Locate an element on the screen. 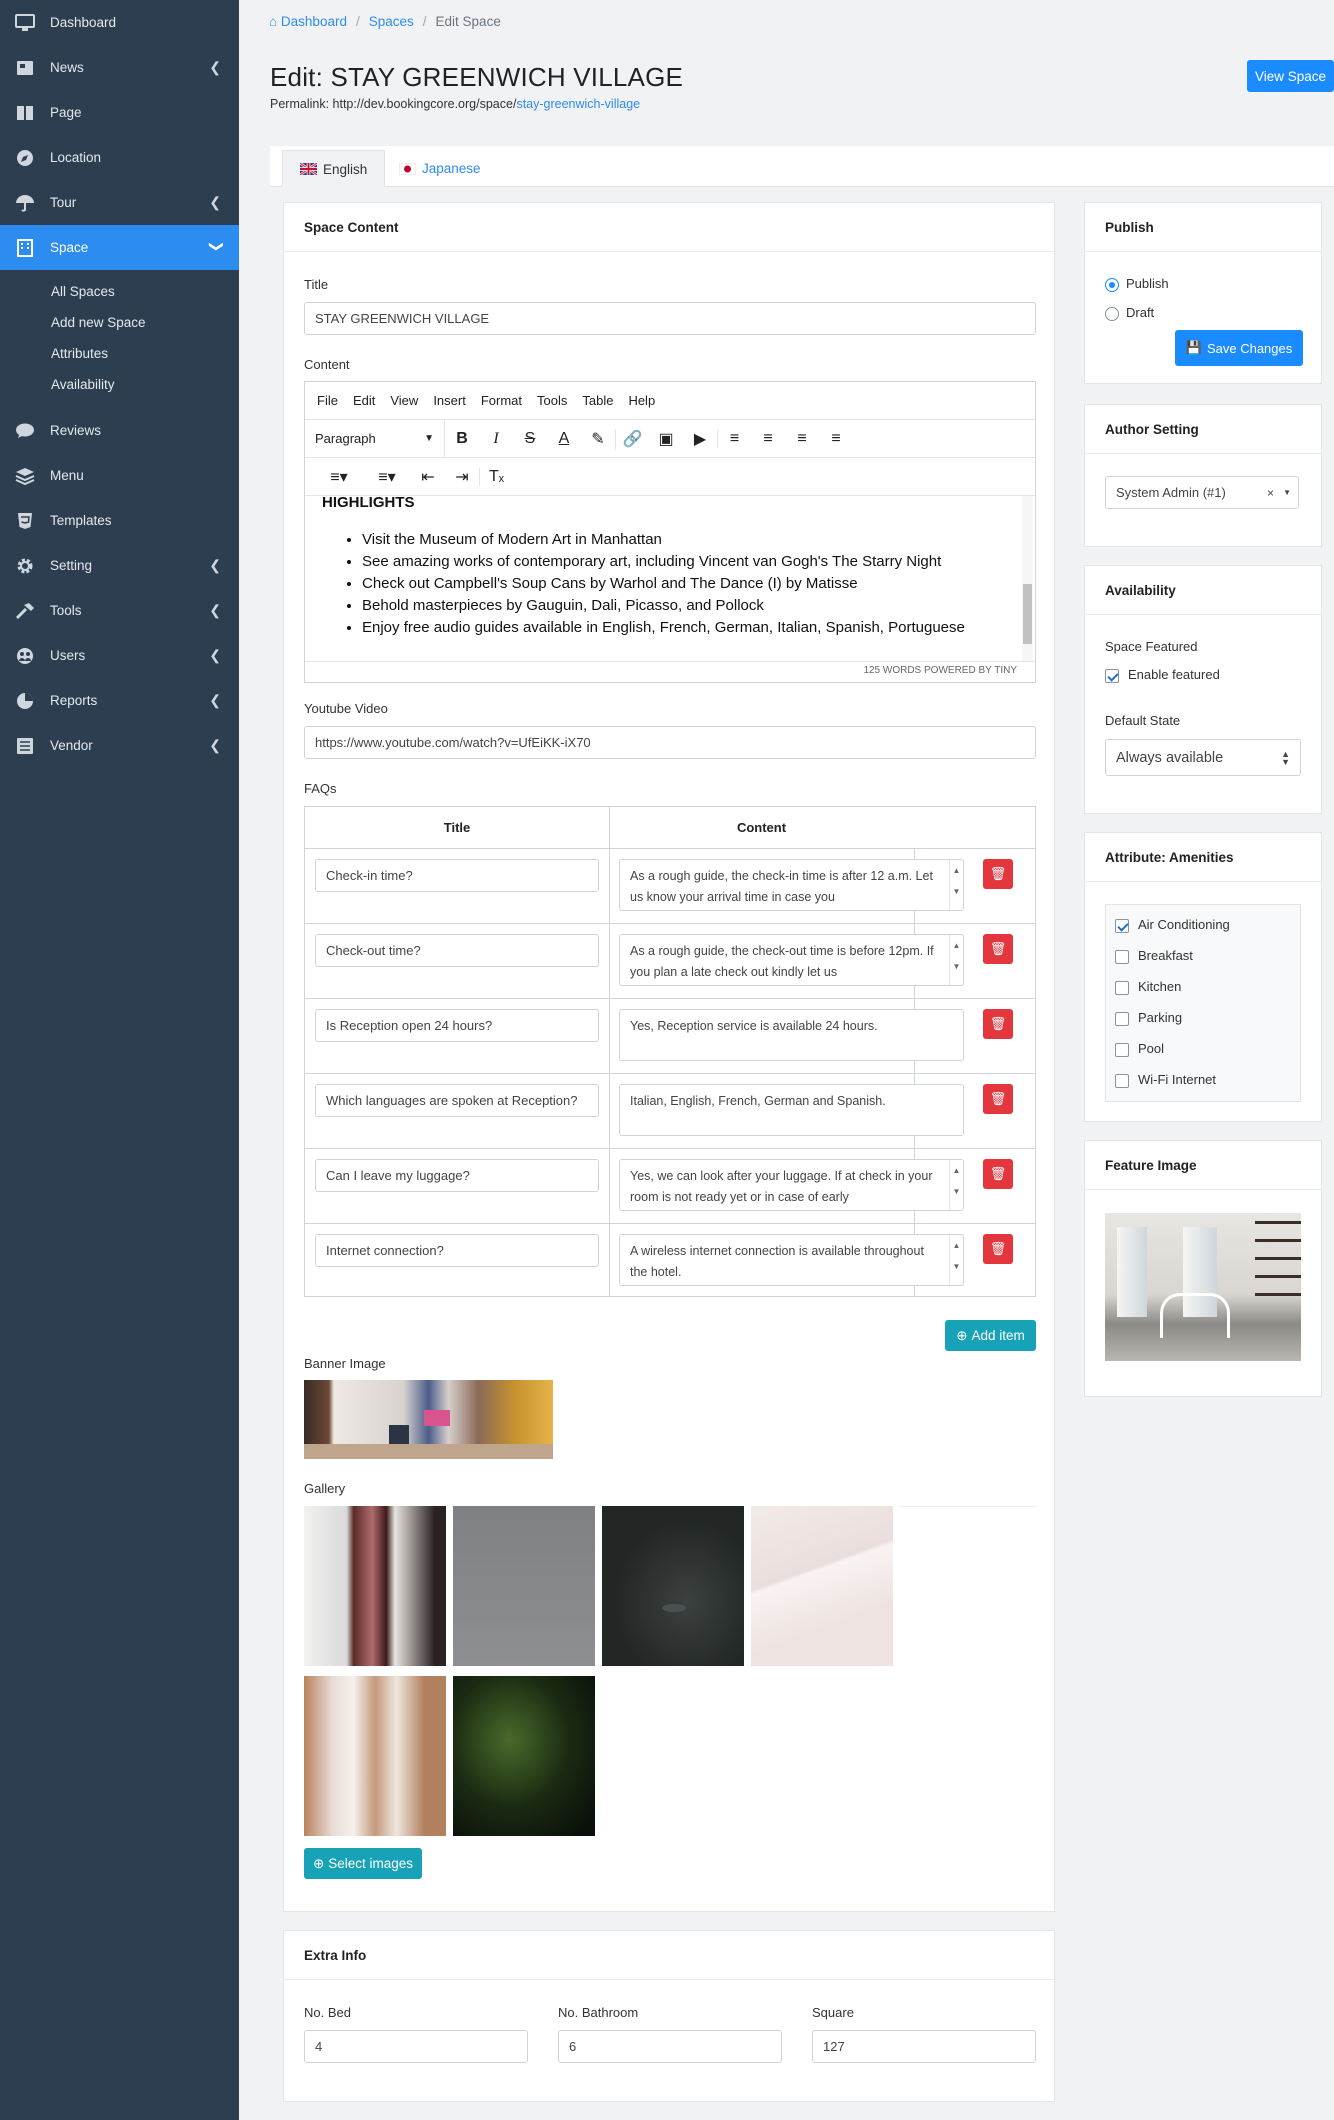  link-icon: 🔗 is located at coordinates (632, 438).